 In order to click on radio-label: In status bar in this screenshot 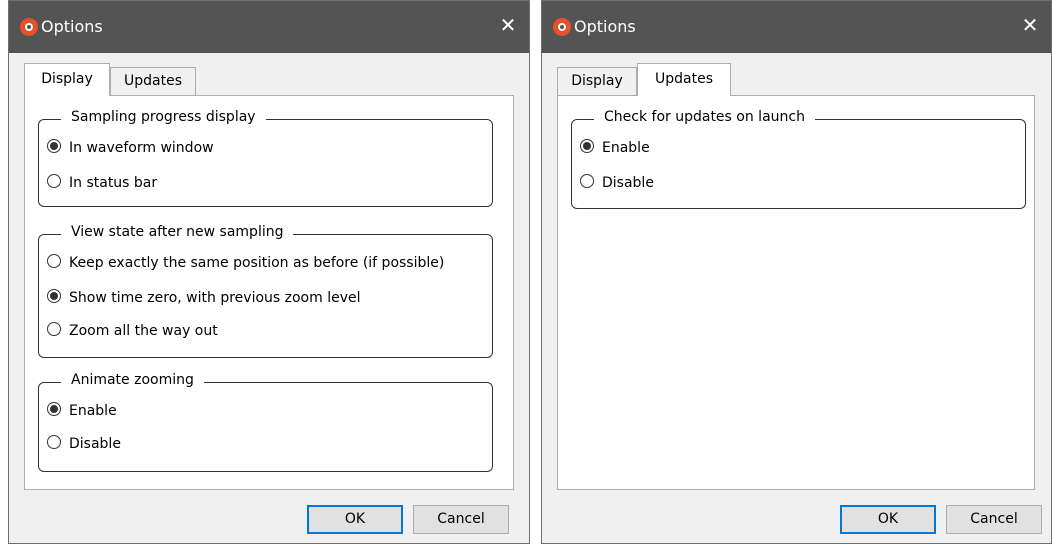, I will do `click(113, 183)`.